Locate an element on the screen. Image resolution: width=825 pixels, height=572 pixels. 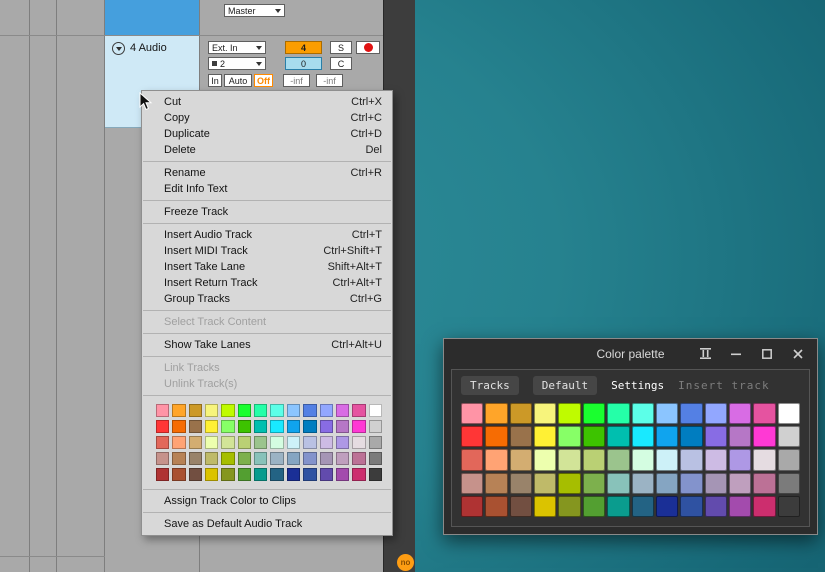
menu-item-save-as-default-audio-track: Save as Default Audio Track is located at coordinates (267, 524).